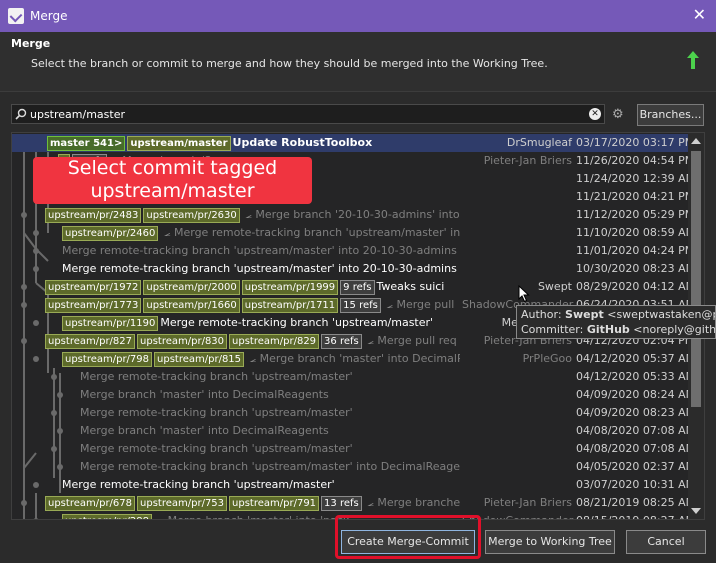 The height and width of the screenshot is (563, 716). I want to click on commit-date: 11/21/2020 04:21 PM, so click(635, 196).